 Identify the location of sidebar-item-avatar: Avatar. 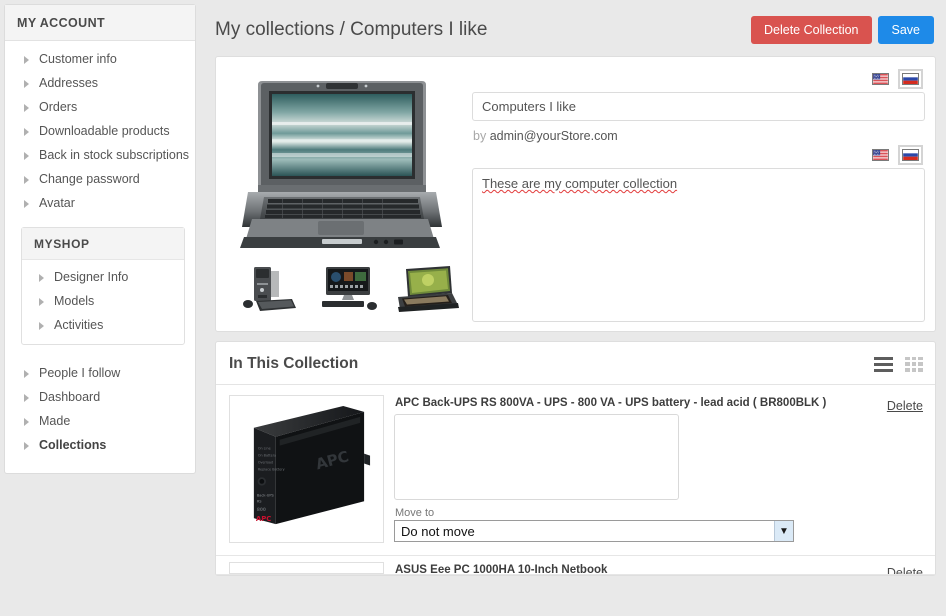
(100, 203).